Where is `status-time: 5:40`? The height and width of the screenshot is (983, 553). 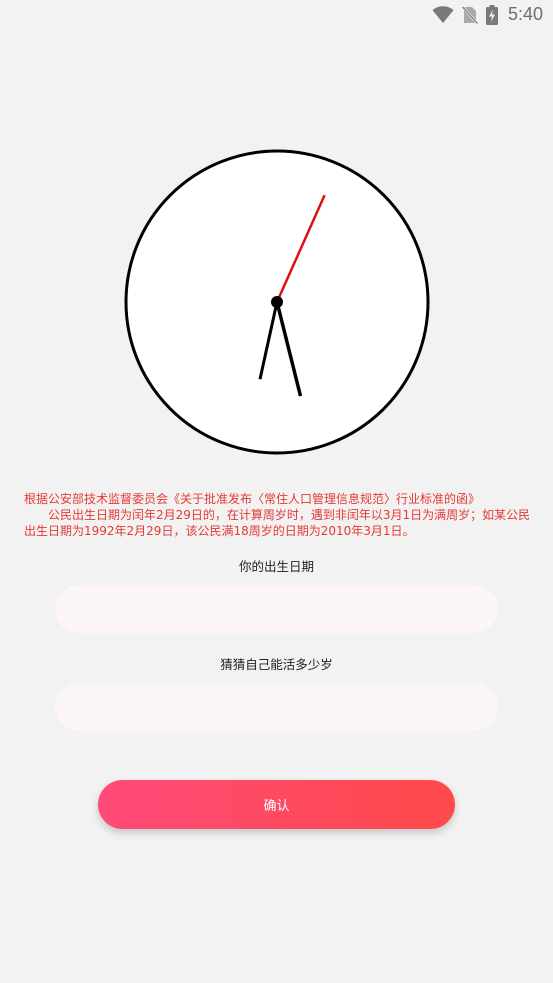 status-time: 5:40 is located at coordinates (525, 14).